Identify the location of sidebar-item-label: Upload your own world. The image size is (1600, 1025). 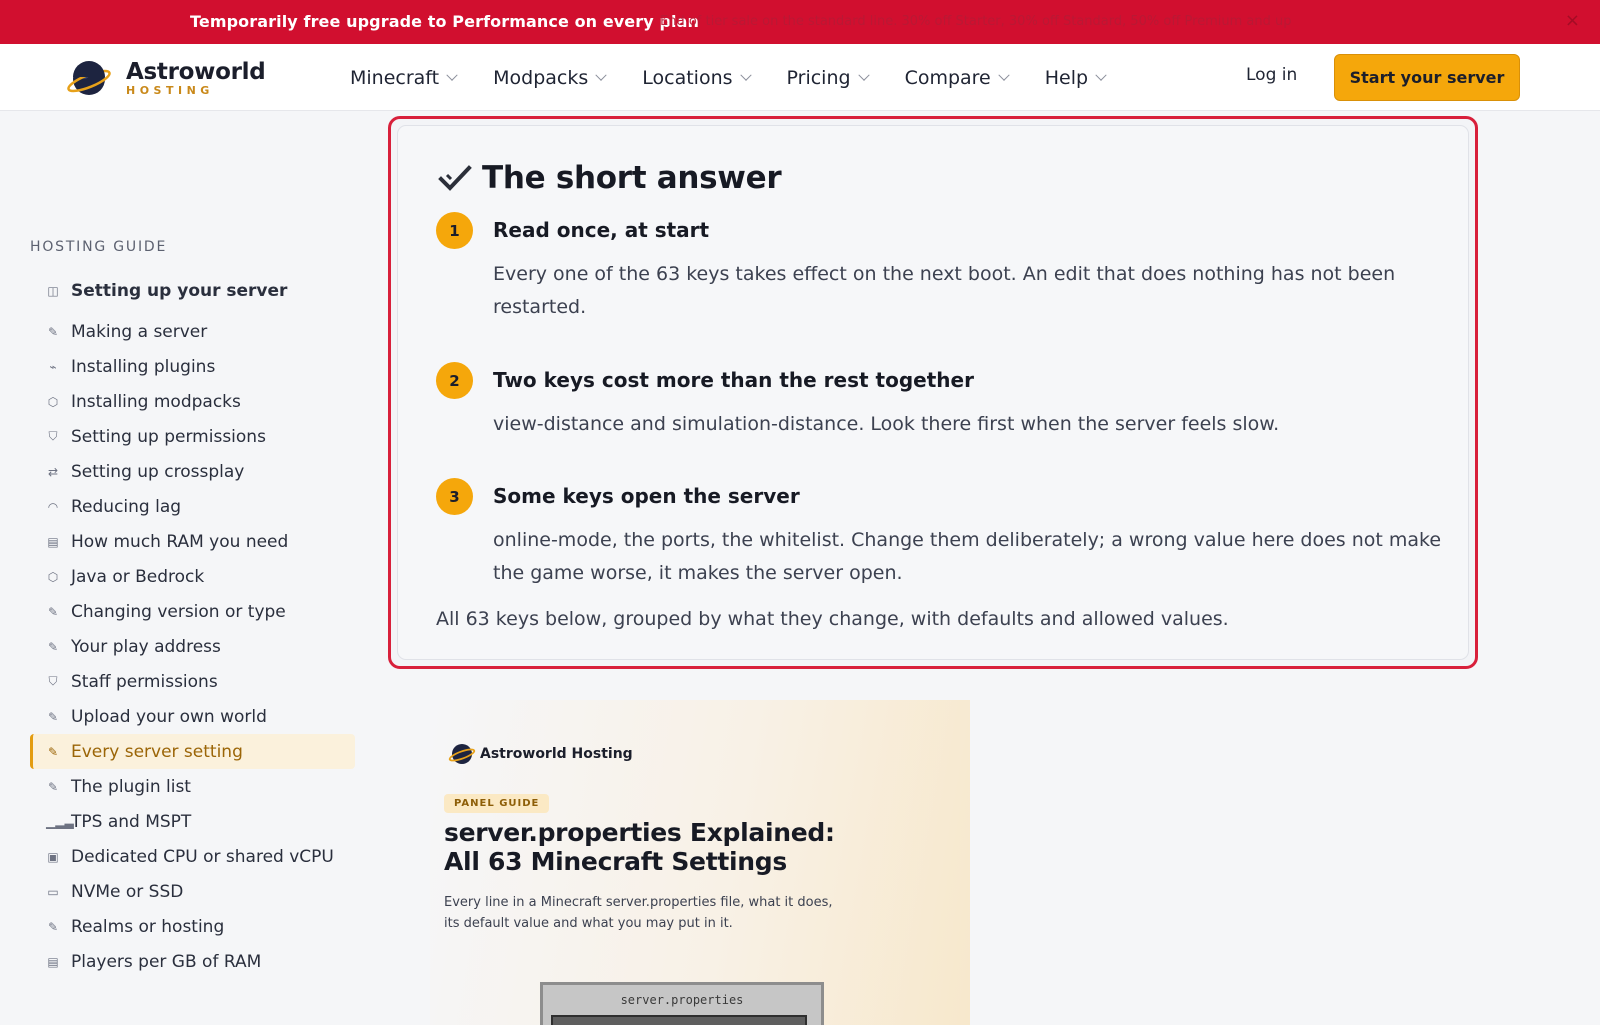
(169, 716).